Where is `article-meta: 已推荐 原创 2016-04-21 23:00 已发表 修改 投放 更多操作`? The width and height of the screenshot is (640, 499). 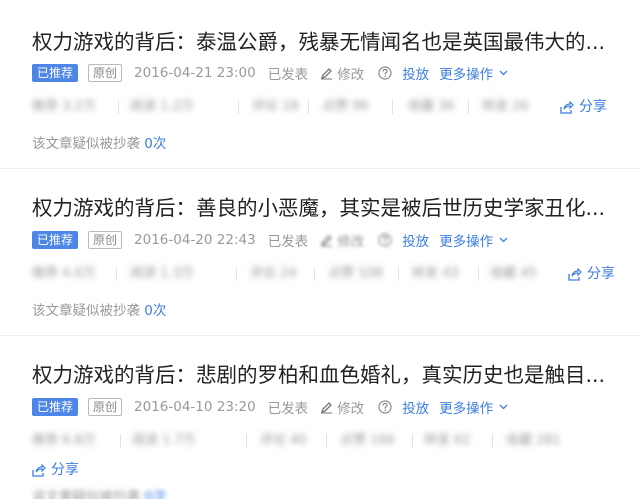 article-meta: 已推荐 原创 2016-04-21 23:00 已发表 修改 投放 更多操作 is located at coordinates (270, 73).